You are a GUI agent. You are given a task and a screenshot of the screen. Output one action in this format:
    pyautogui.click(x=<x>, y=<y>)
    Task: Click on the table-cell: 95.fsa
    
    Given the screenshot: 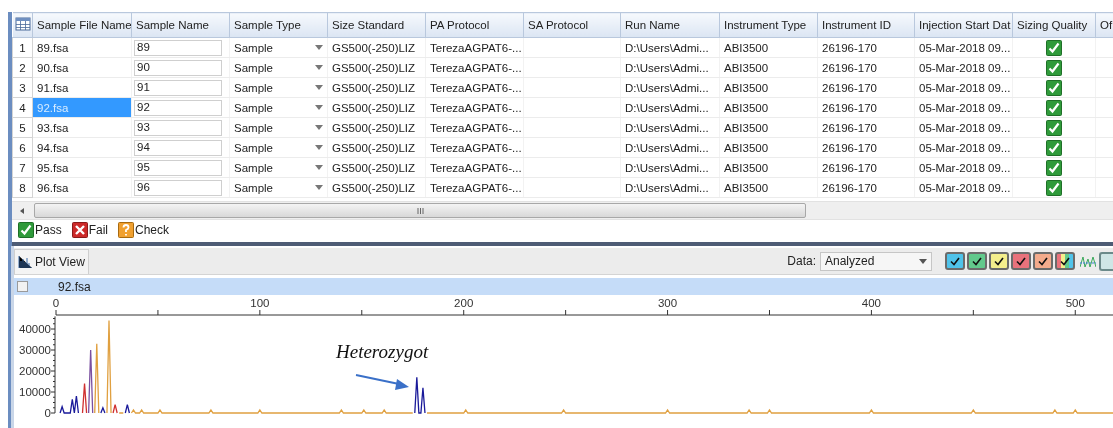 What is the action you would take?
    pyautogui.click(x=82, y=167)
    